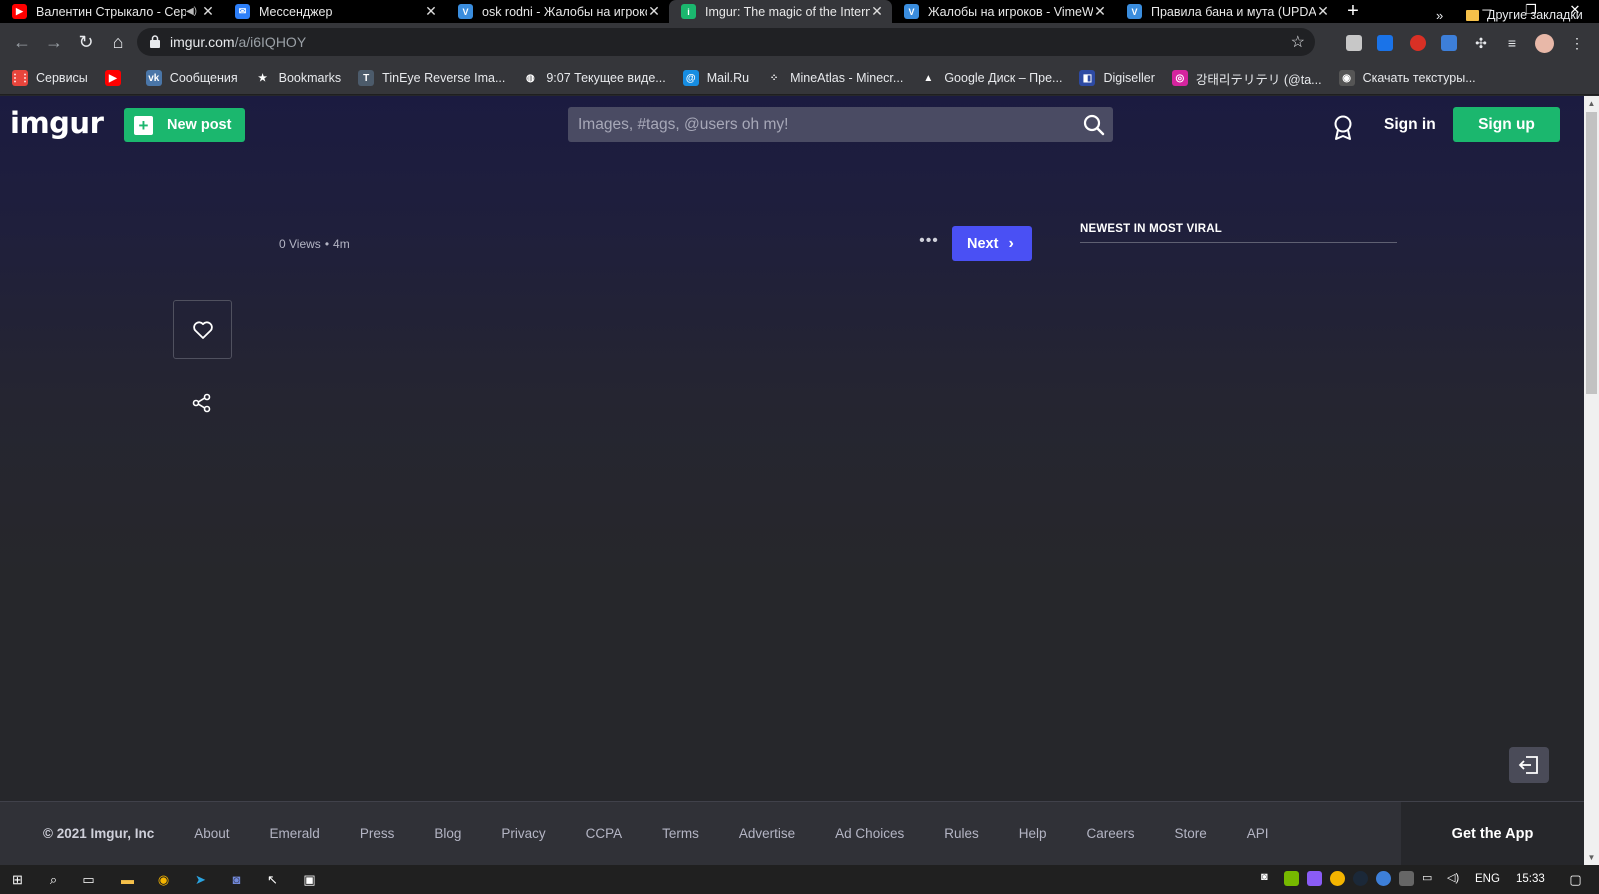 The image size is (1599, 894). I want to click on extension-new-icon, so click(1385, 43).